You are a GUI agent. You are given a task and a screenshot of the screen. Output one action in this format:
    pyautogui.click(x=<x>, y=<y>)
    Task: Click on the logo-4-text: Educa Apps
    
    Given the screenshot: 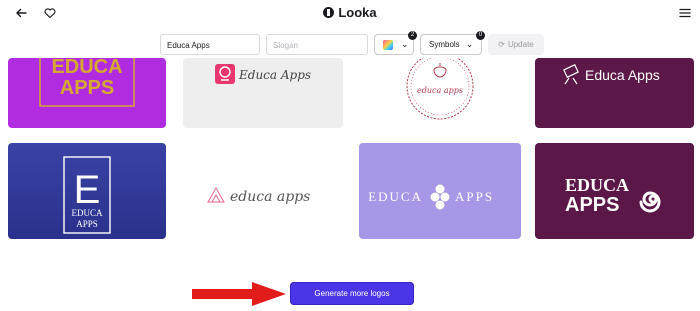 What is the action you would take?
    pyautogui.click(x=622, y=75)
    